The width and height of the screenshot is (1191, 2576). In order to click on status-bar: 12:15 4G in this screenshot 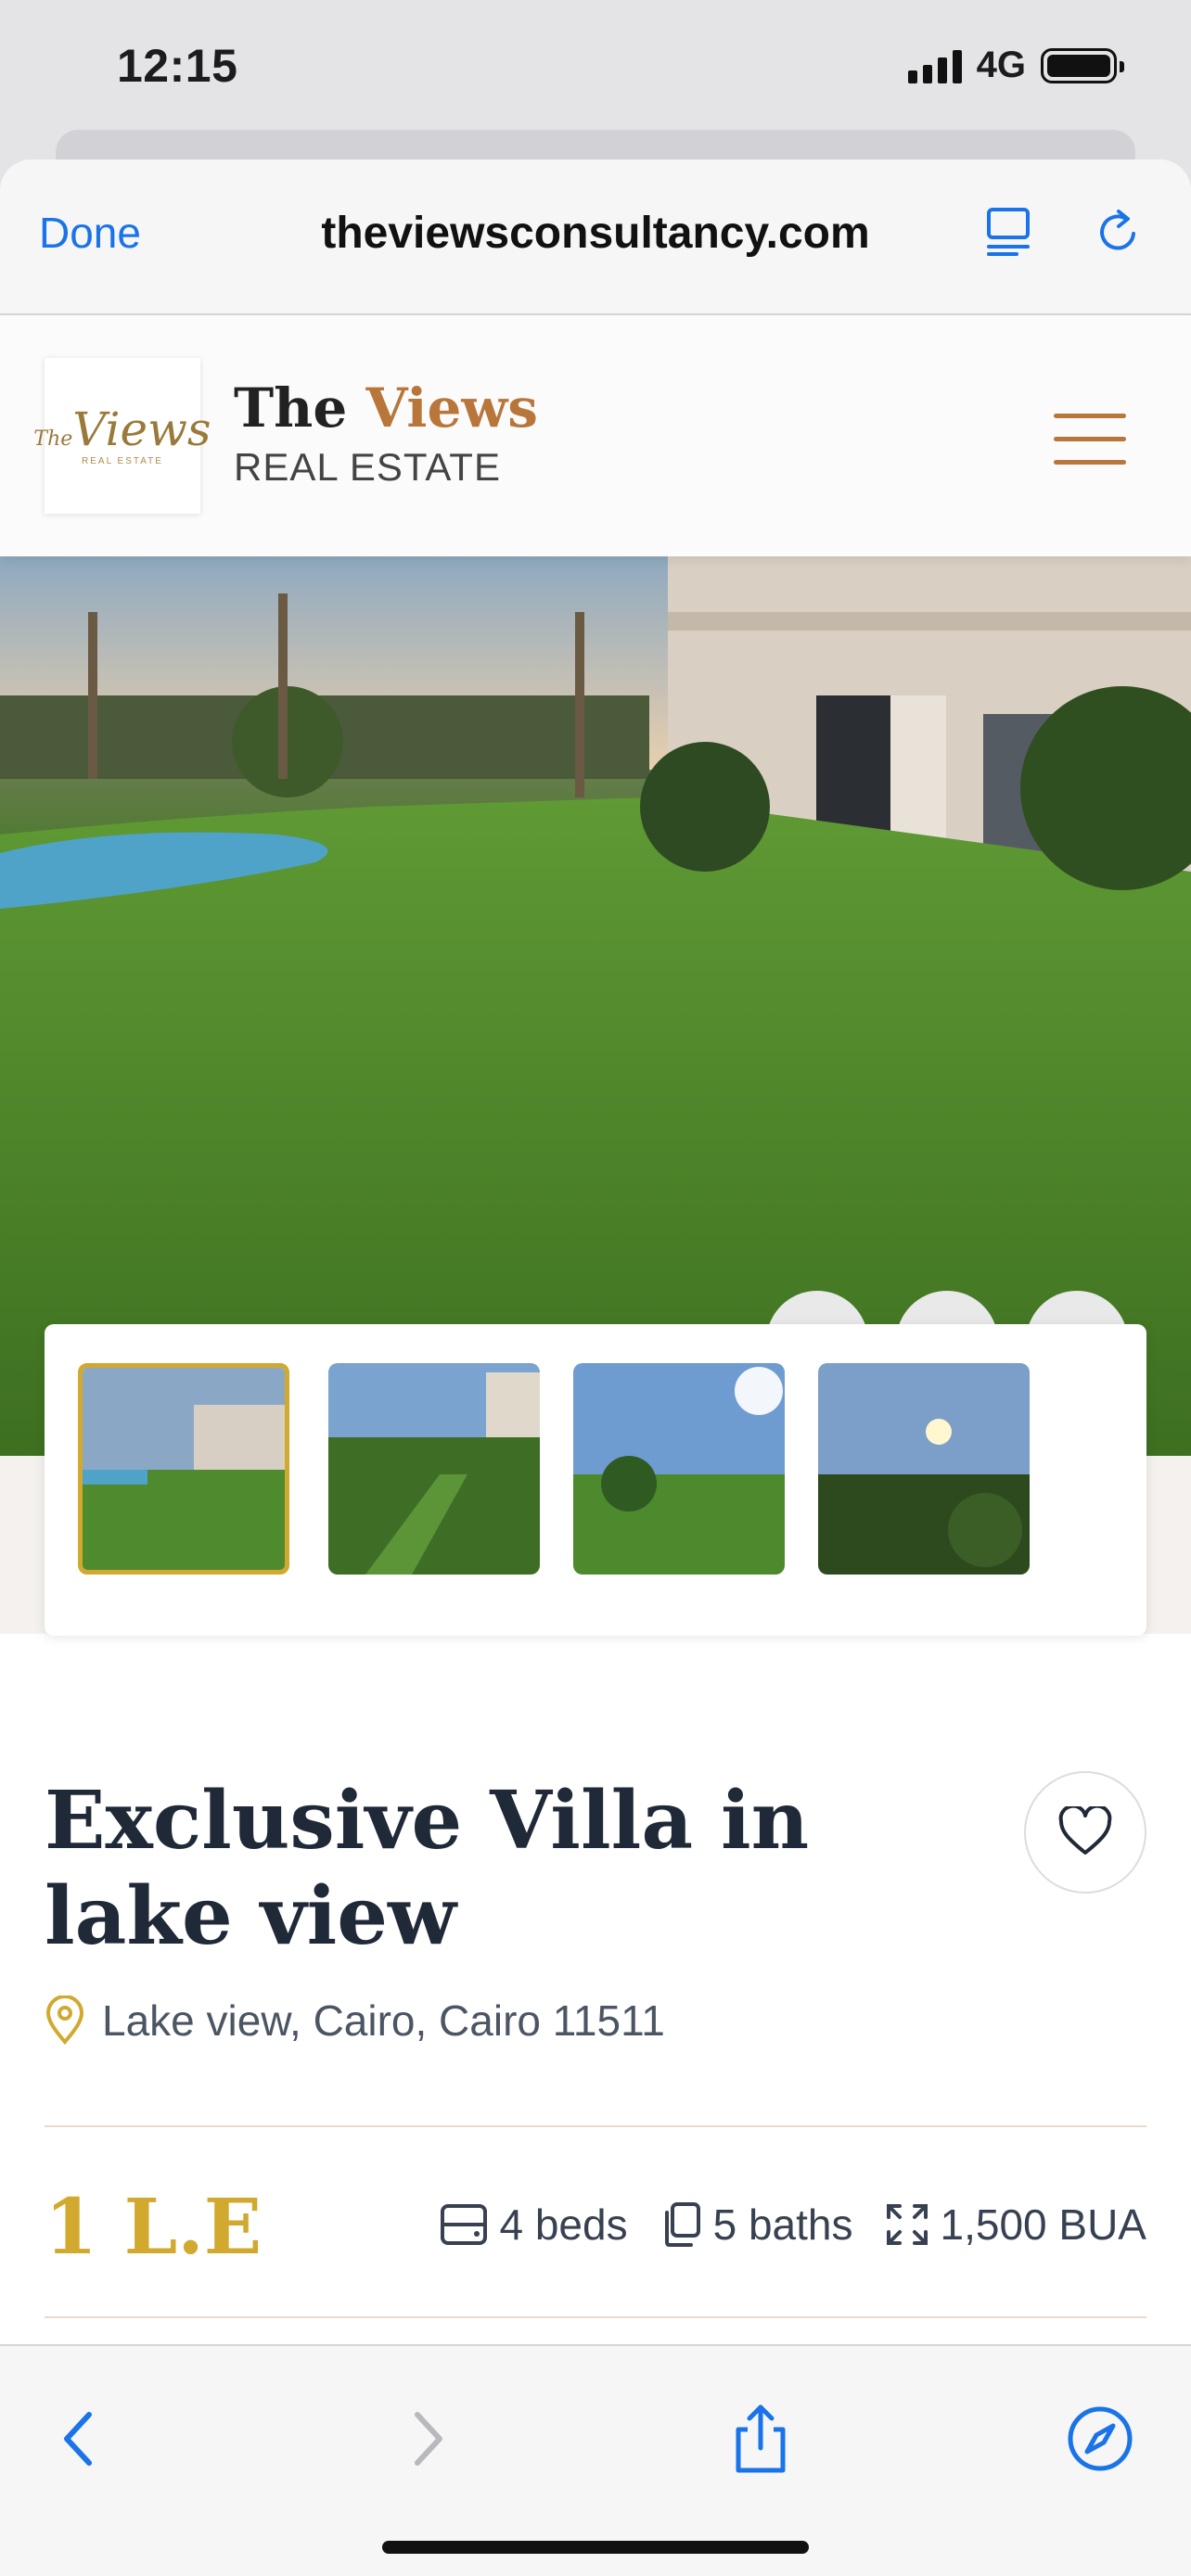, I will do `click(595, 69)`.